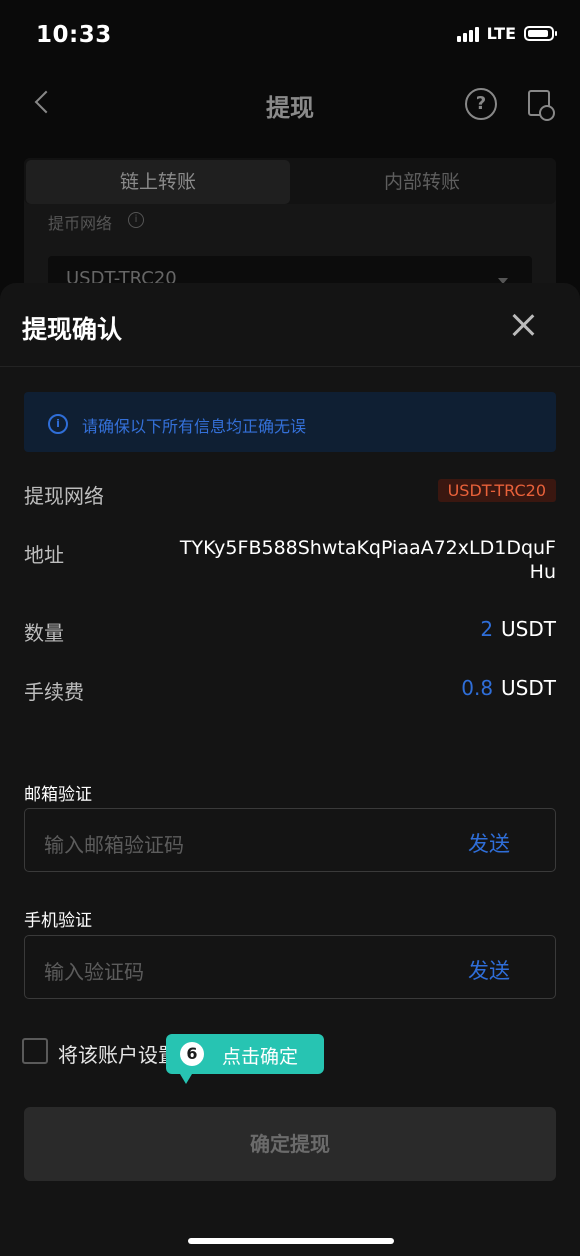  I want to click on fee-value: 0.8 USDT, so click(508, 688).